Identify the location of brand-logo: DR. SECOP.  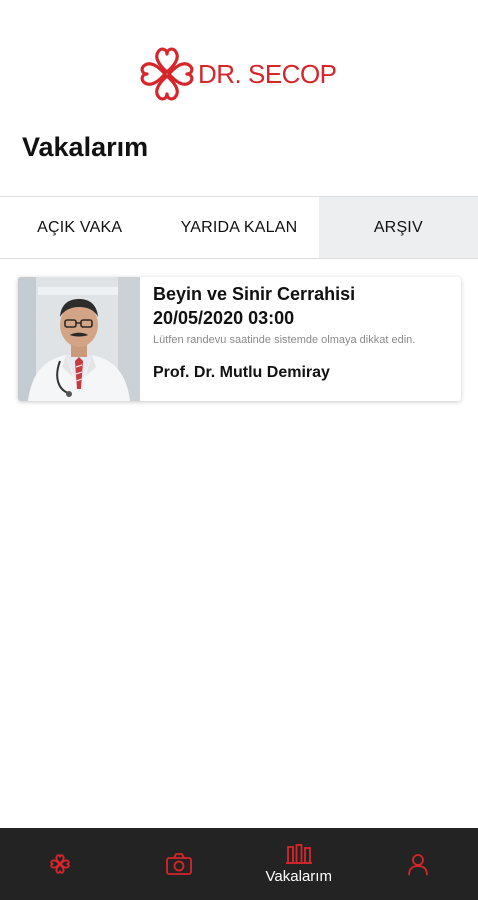
(241, 74).